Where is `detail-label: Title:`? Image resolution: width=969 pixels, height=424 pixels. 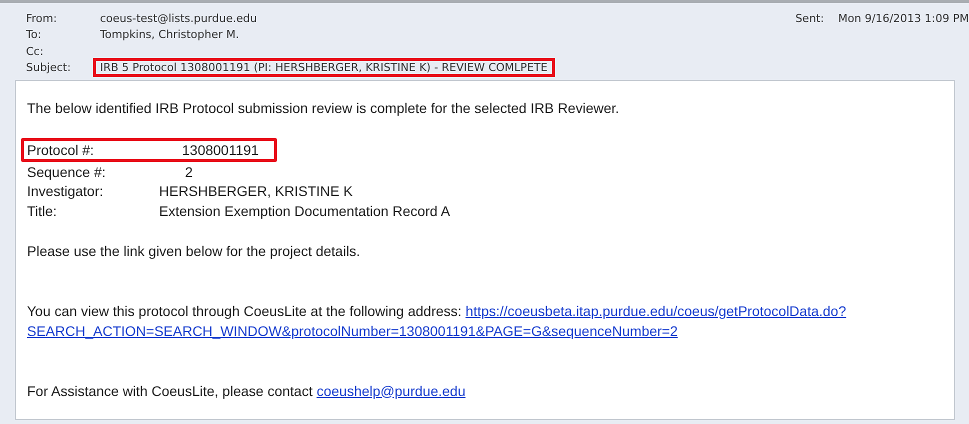
detail-label: Title: is located at coordinates (42, 210).